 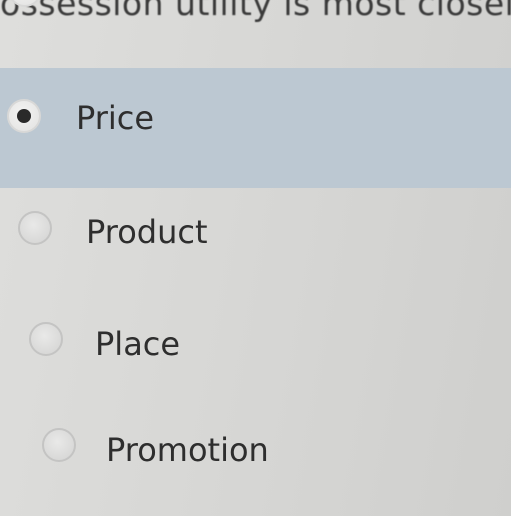 I want to click on radio-promotion, so click(x=59, y=445).